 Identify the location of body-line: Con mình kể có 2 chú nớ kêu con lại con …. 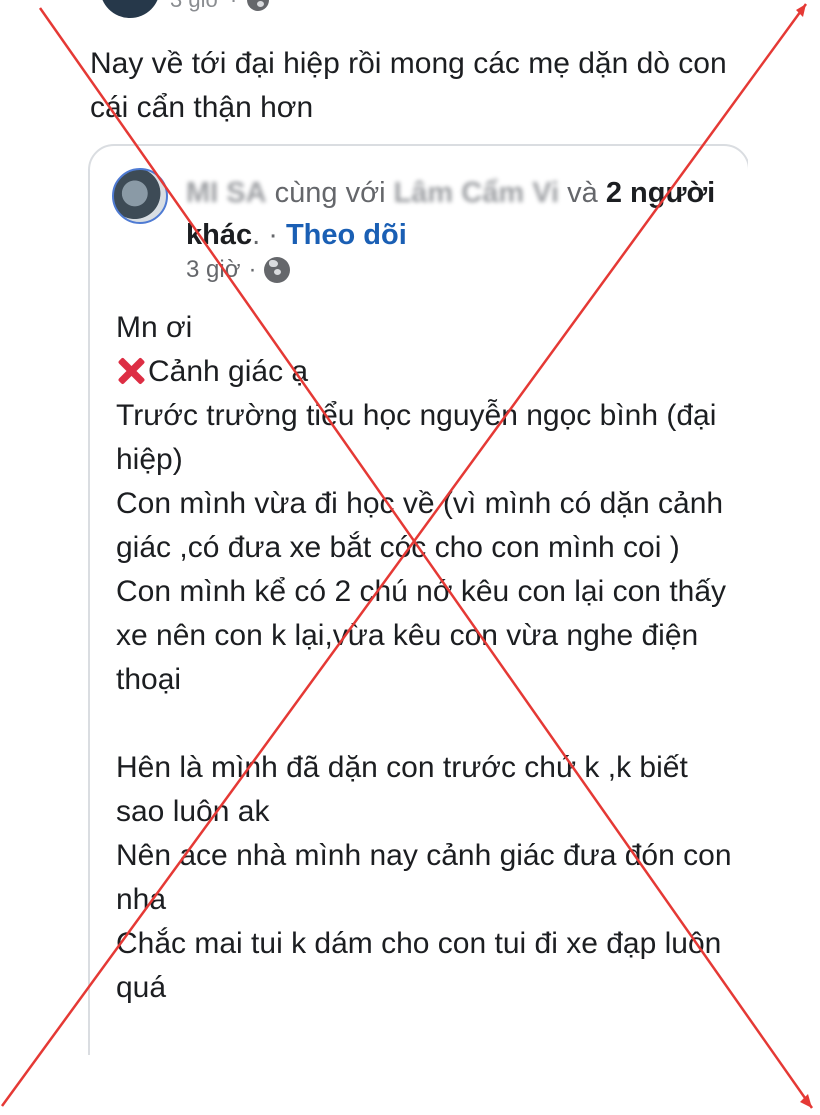
(421, 635).